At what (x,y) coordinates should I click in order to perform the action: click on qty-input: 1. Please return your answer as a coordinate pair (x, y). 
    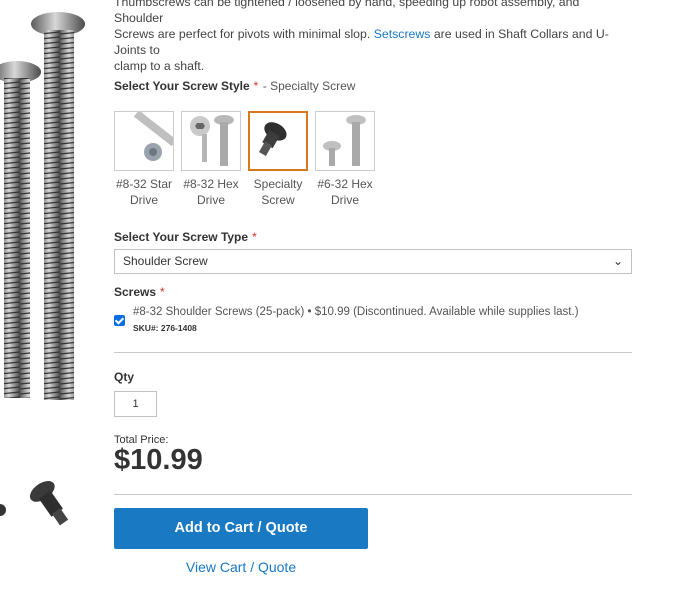
    Looking at the image, I should click on (135, 404).